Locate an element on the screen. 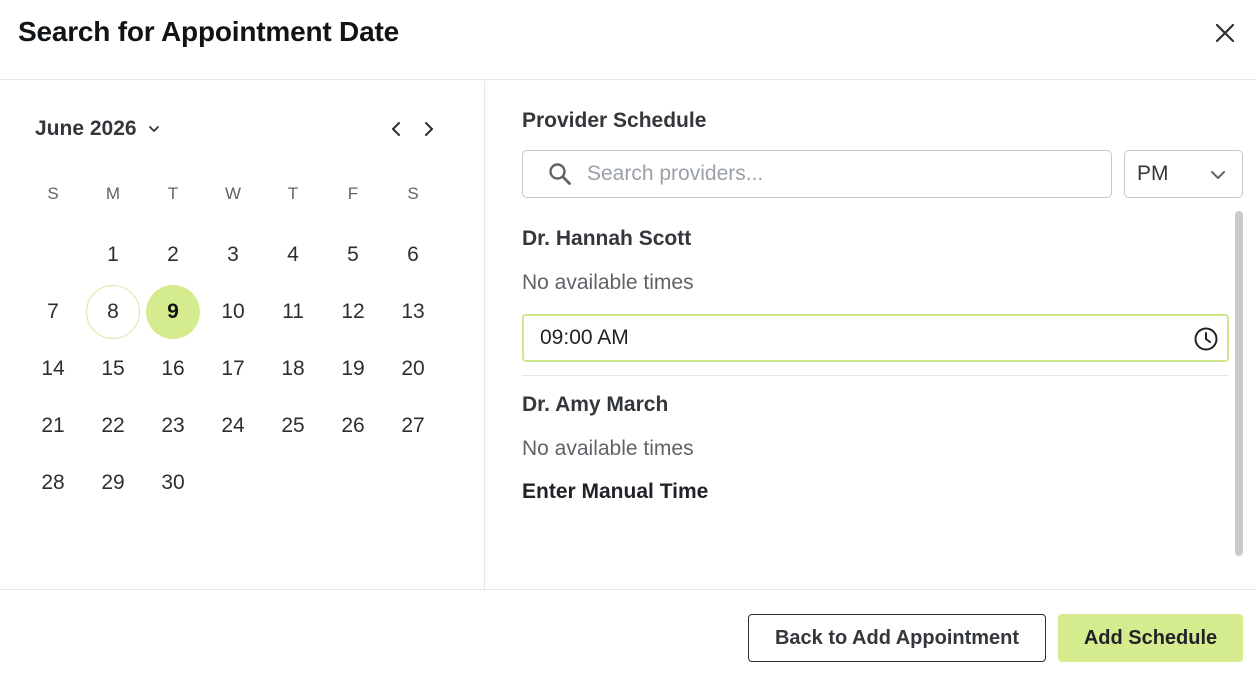  provider-item: Dr. Amy March No available times is located at coordinates (608, 427).